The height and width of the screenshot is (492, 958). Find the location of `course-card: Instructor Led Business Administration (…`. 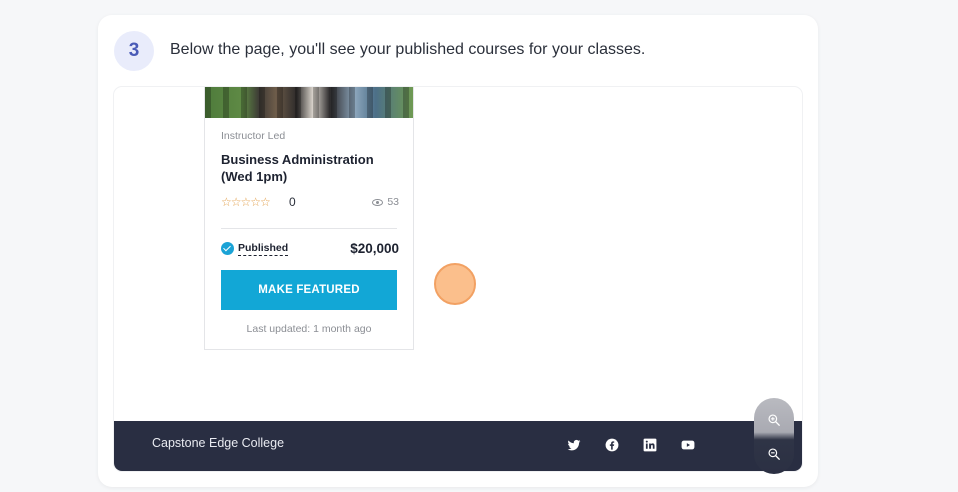

course-card: Instructor Led Business Administration (… is located at coordinates (309, 218).